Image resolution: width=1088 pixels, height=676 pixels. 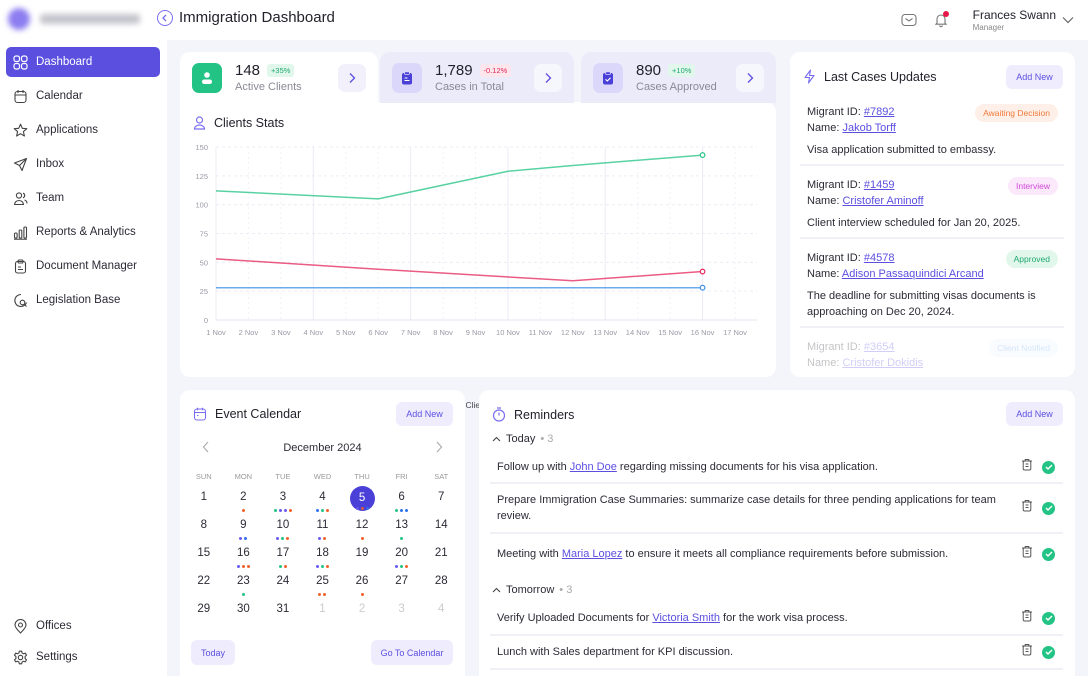 What do you see at coordinates (593, 467) in the screenshot?
I see `reminder-person-link: John Doe` at bounding box center [593, 467].